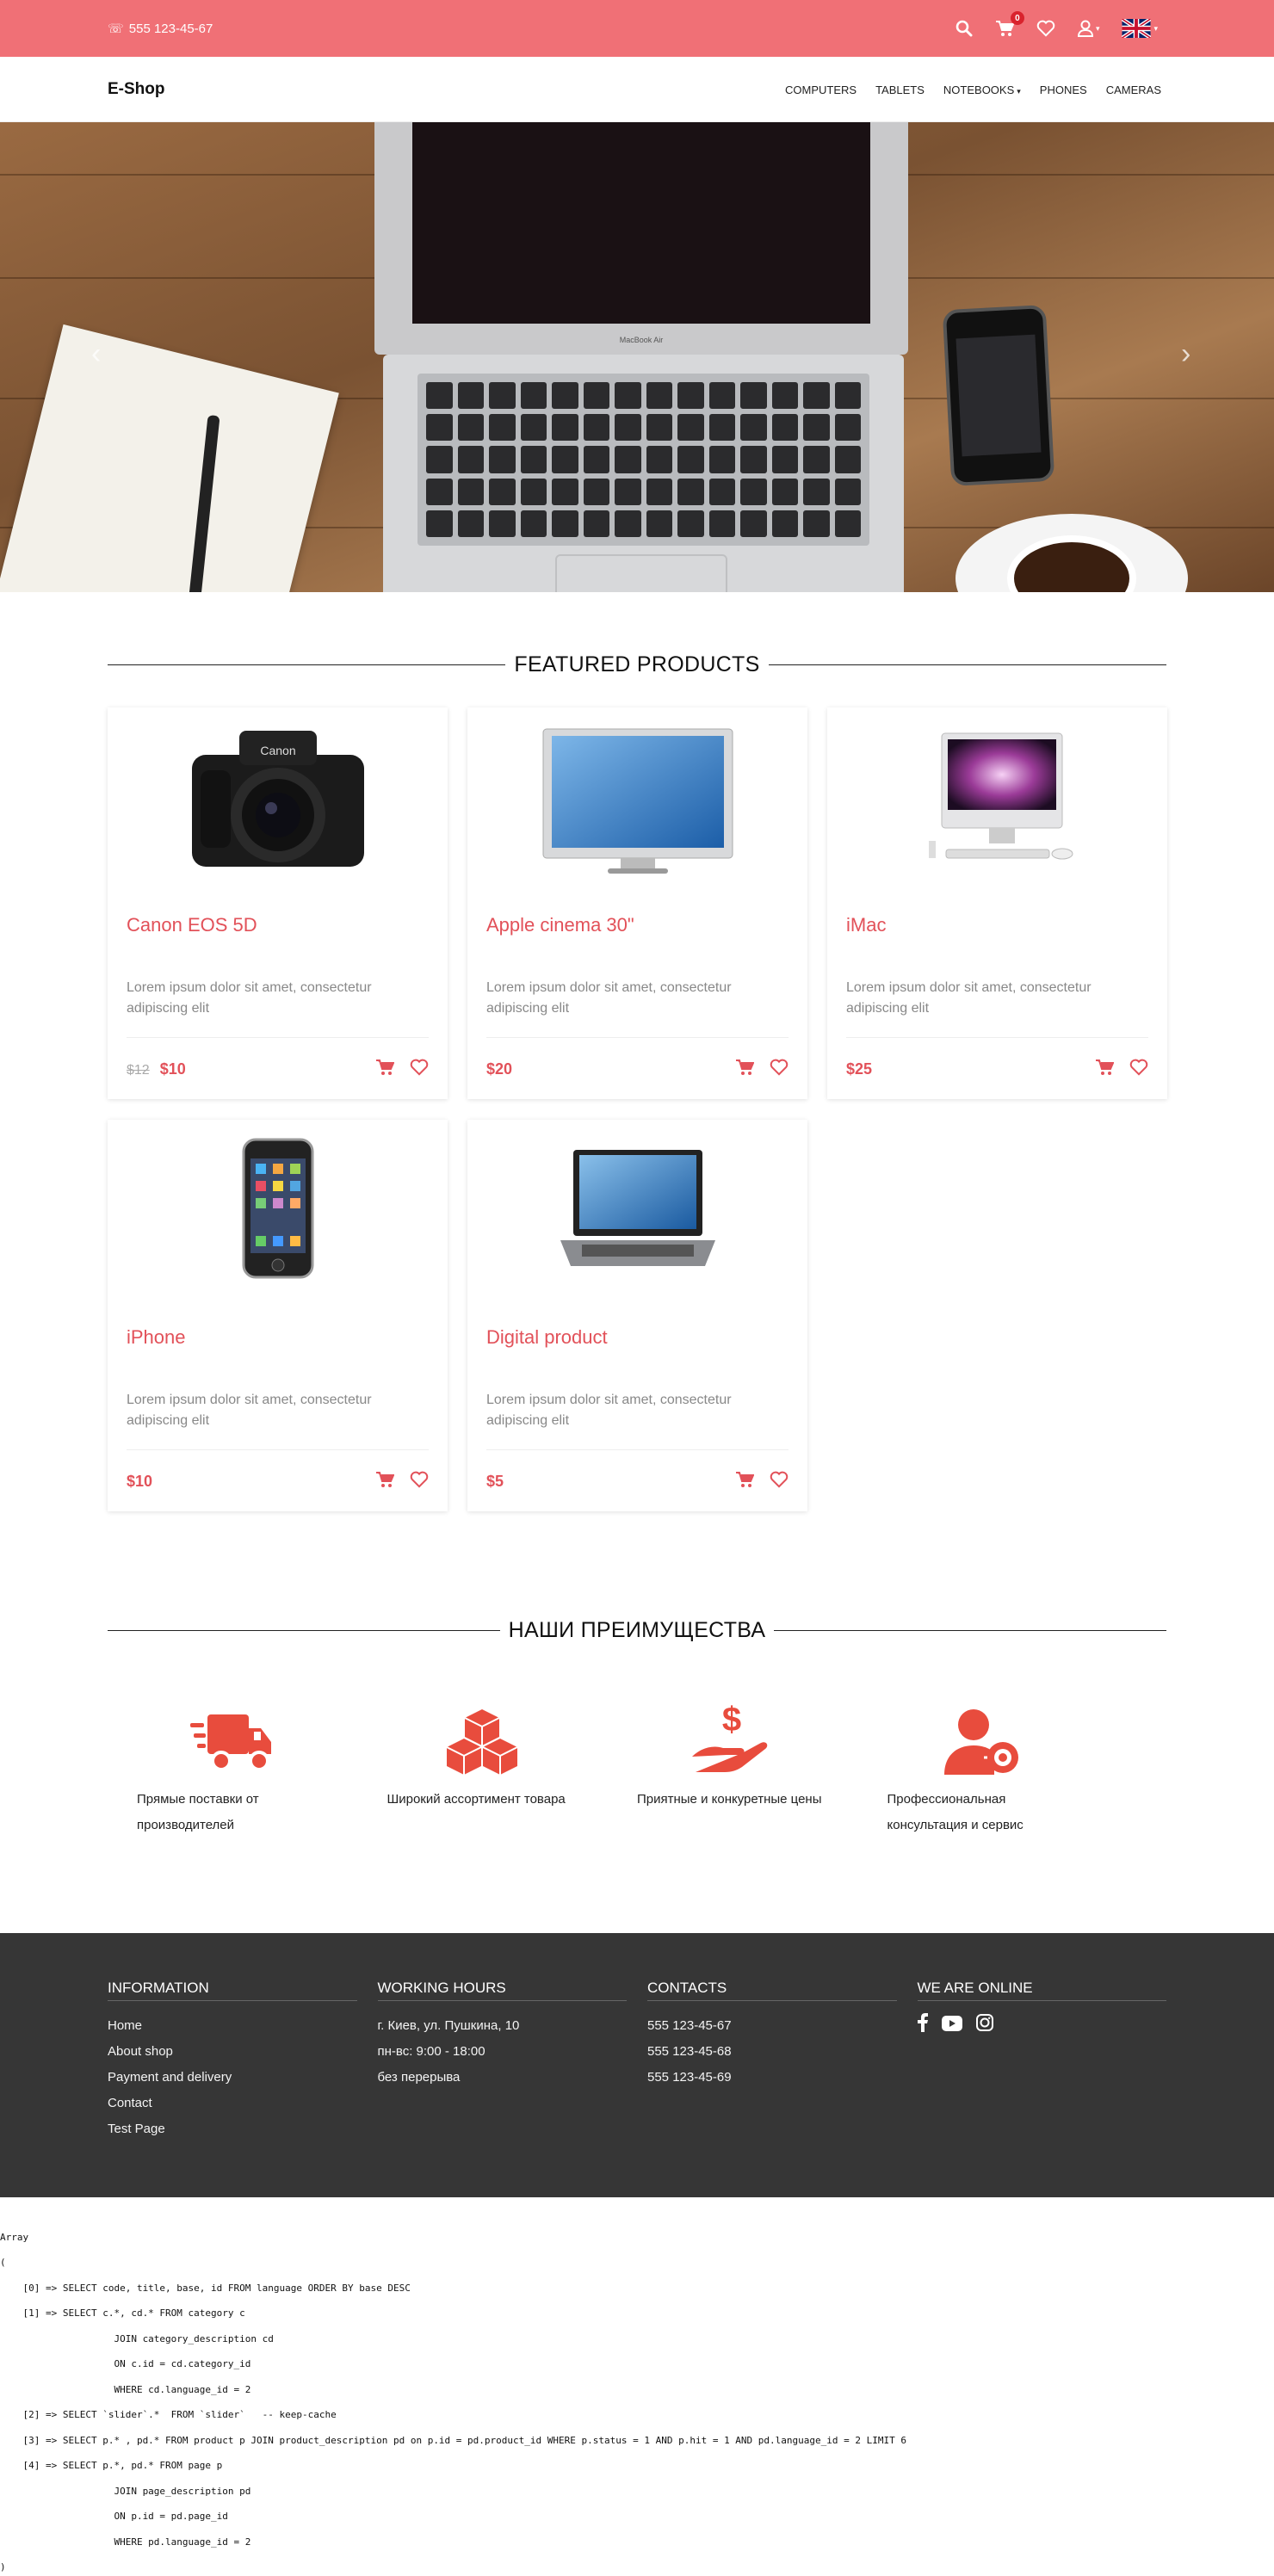  What do you see at coordinates (232, 1990) in the screenshot?
I see `footer-information-title: INFORMATION` at bounding box center [232, 1990].